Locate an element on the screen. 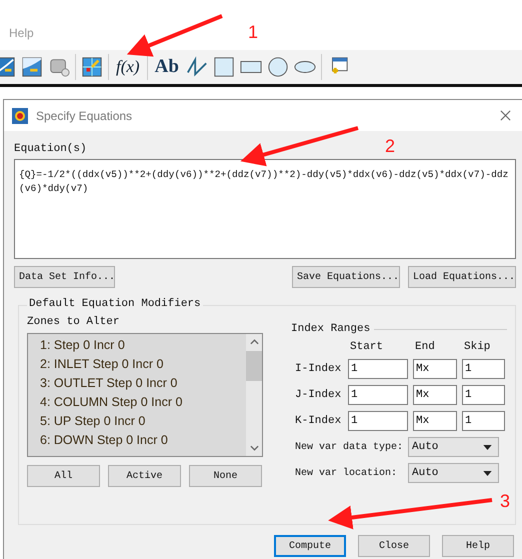 This screenshot has height=559, width=522. dialog-button: Help is located at coordinates (478, 546).